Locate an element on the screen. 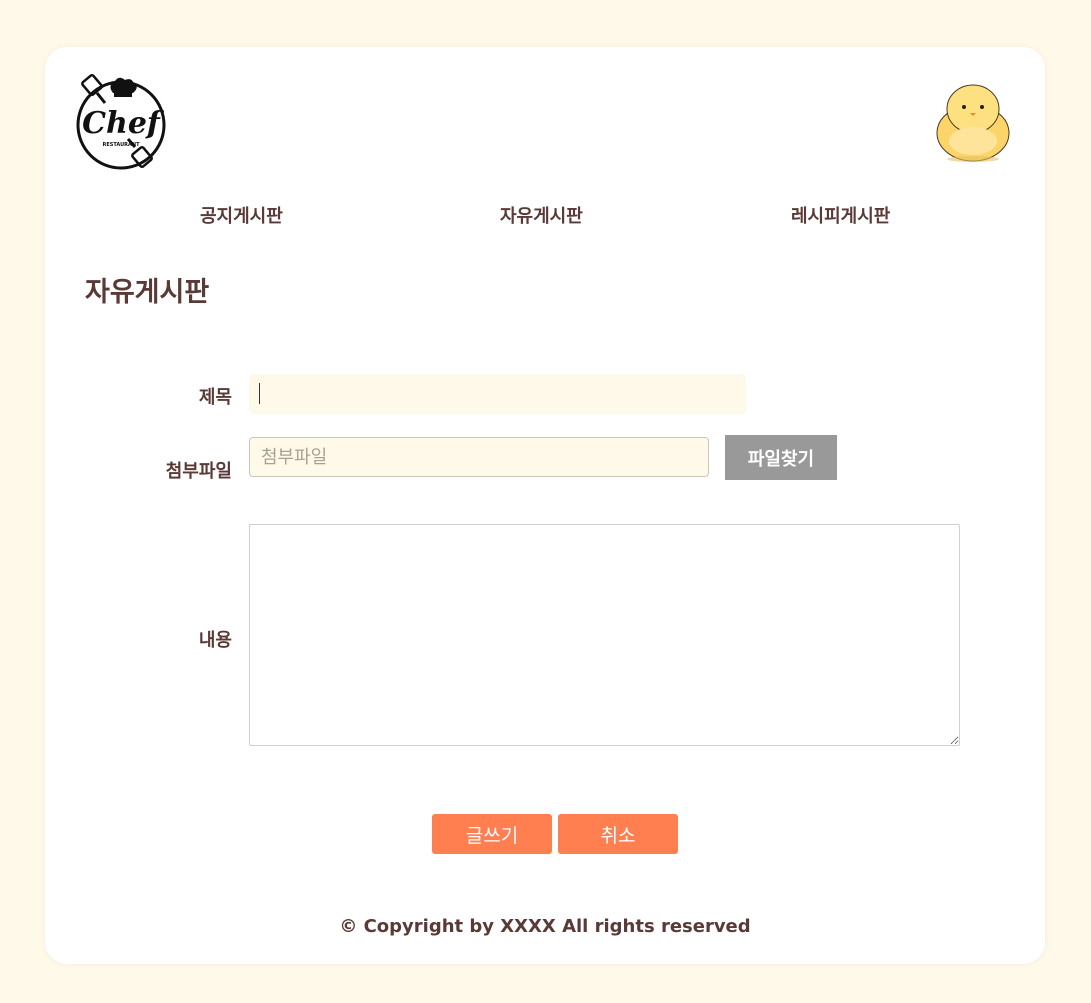  footer-copyright: © Copyright by XXXX All rights reserved is located at coordinates (545, 926).